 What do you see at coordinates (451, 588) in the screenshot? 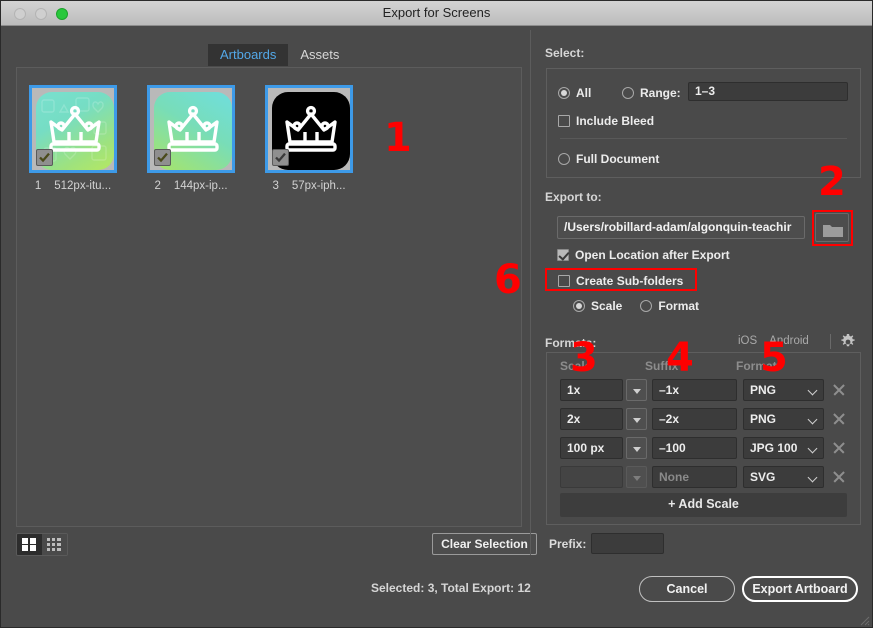
I see `export-status-text: Selected: 3, Total Export: 12` at bounding box center [451, 588].